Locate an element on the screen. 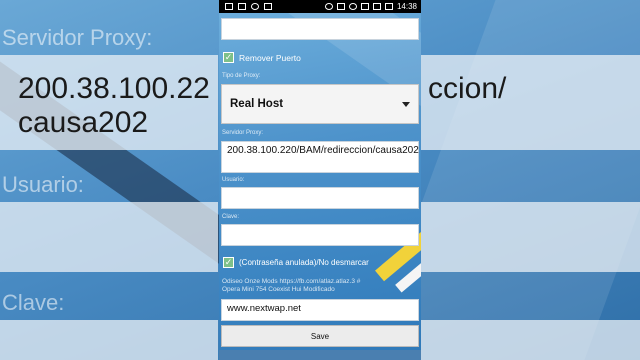 This screenshot has width=640, height=360. proxy-server-label: Servidor Proxy: is located at coordinates (243, 133).